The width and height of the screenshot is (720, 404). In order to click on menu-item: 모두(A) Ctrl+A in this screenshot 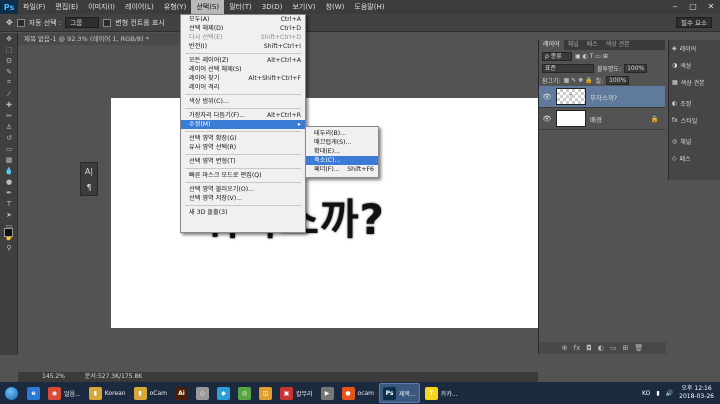, I will do `click(243, 19)`.